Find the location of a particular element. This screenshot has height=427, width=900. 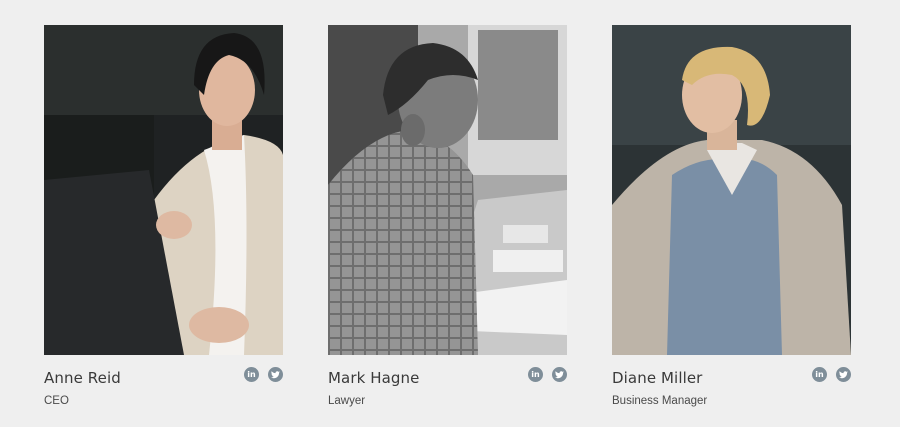

member-role: Business Manager is located at coordinates (660, 401).